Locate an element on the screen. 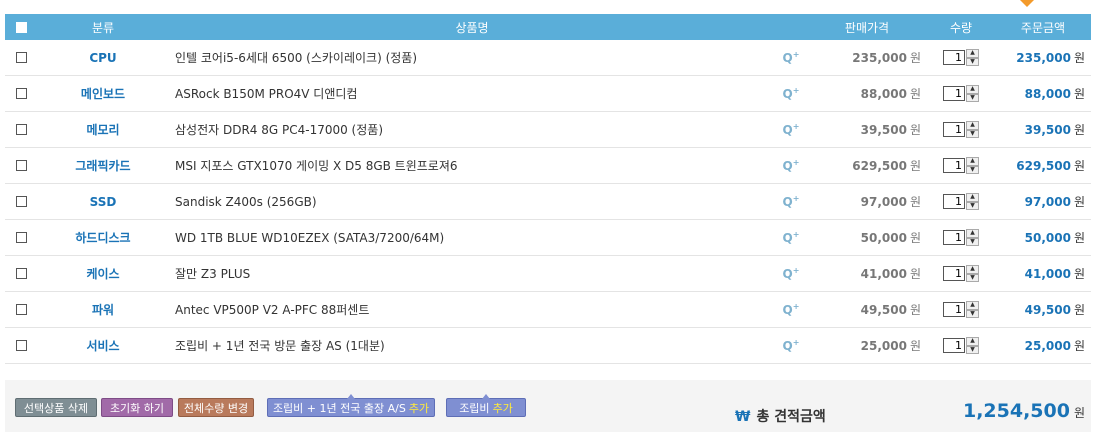  row-product-name: 잘만 Z3 PLUS is located at coordinates (472, 273).